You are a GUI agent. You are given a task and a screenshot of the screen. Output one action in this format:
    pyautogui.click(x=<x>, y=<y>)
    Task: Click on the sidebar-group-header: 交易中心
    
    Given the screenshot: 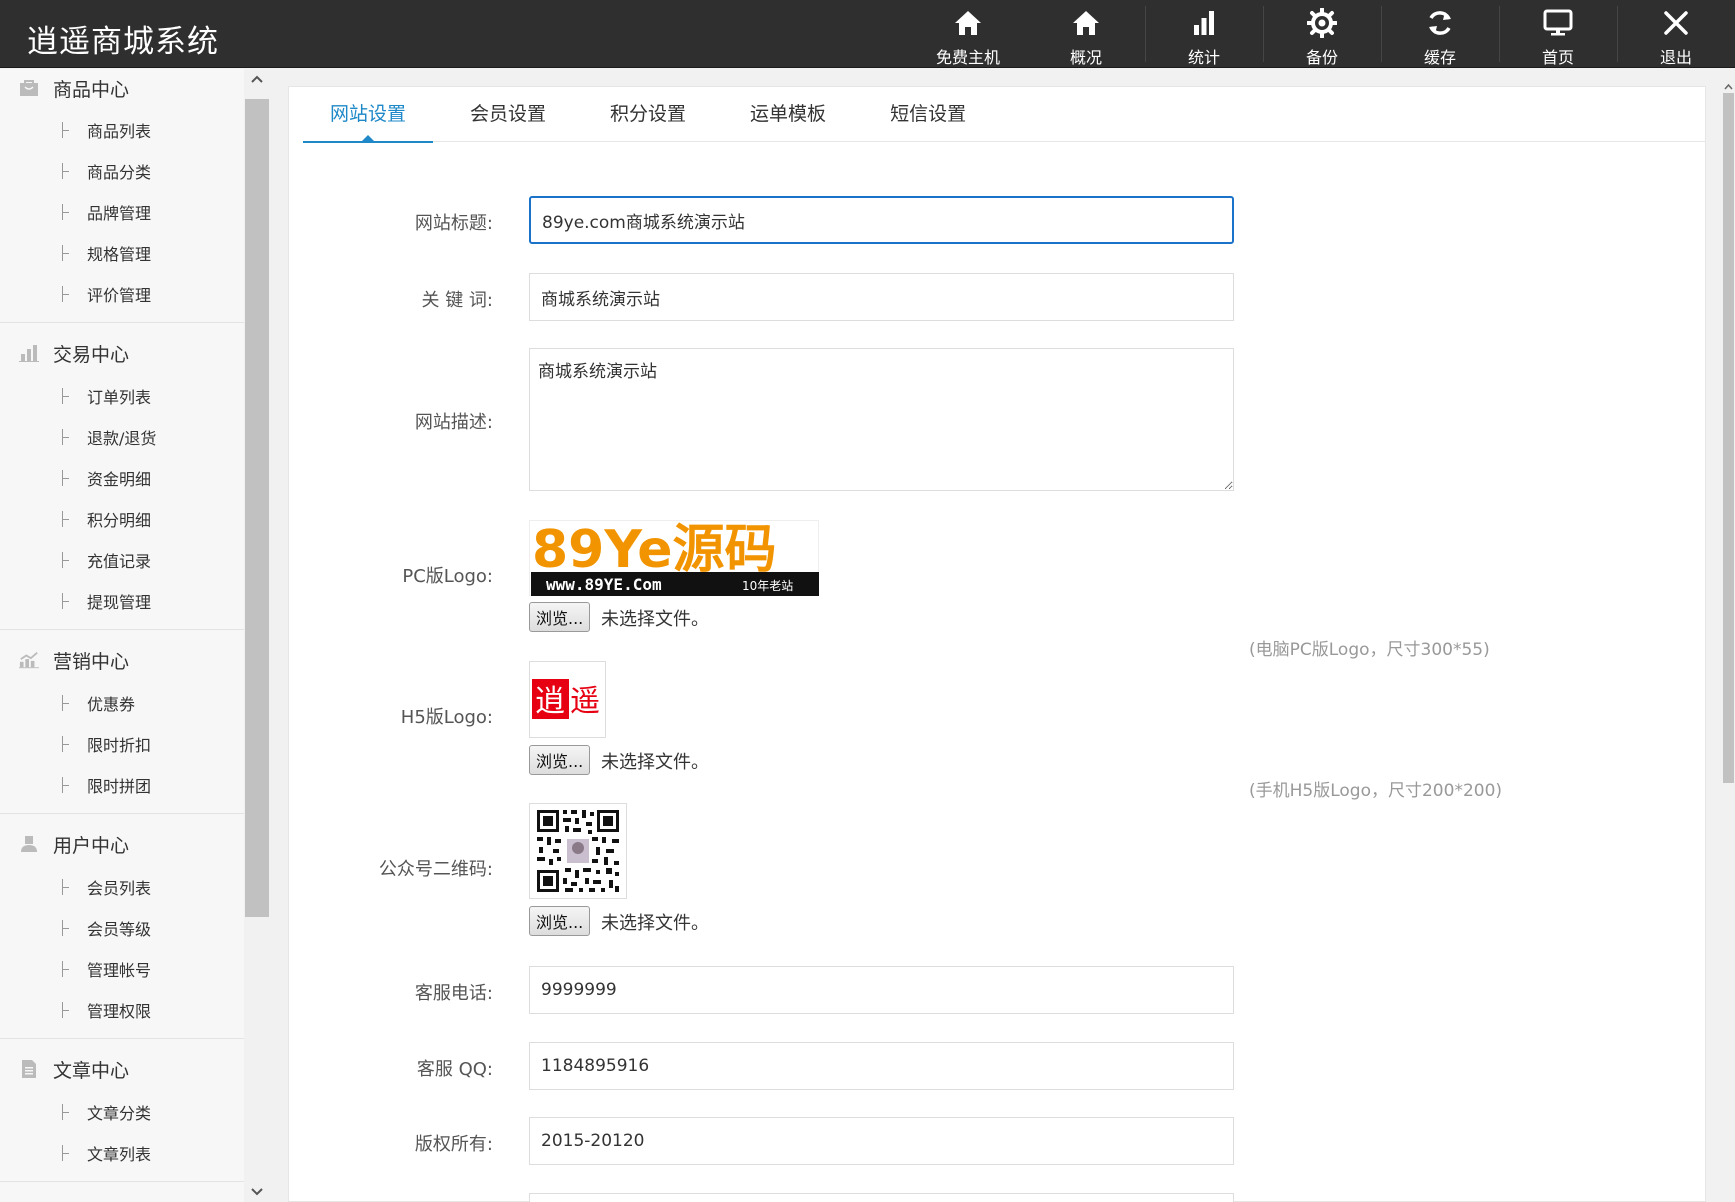 What is the action you would take?
    pyautogui.click(x=122, y=353)
    